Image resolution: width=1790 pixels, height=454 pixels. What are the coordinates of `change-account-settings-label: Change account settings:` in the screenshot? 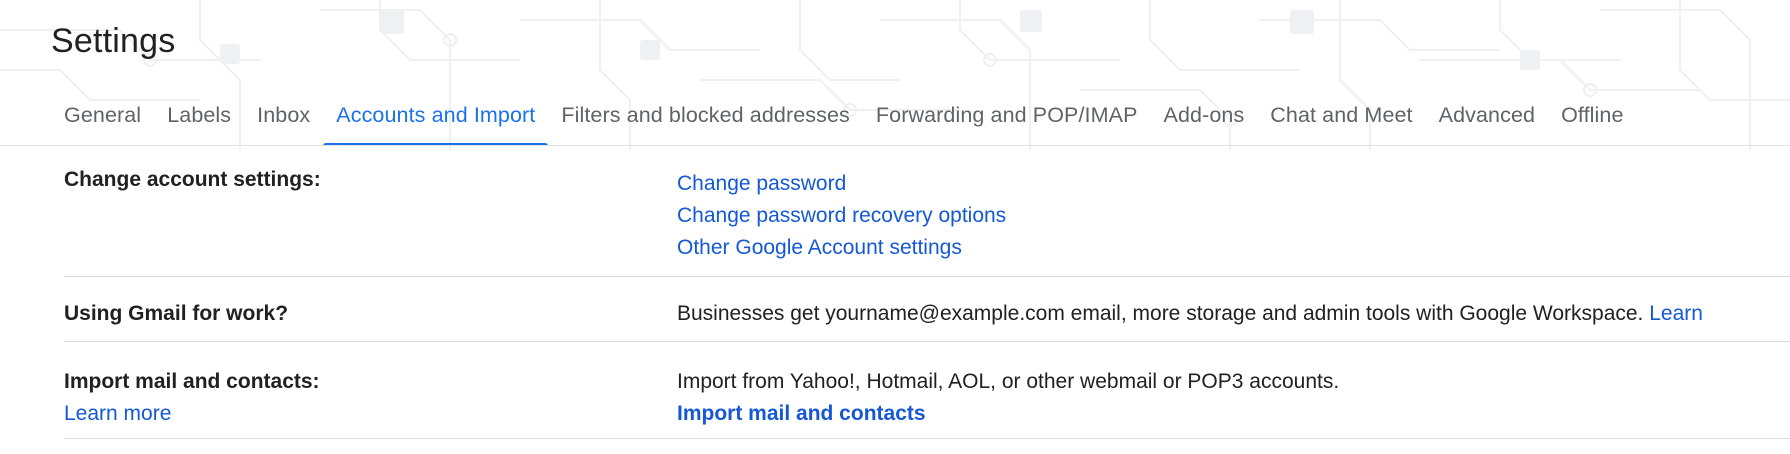 It's located at (192, 179).